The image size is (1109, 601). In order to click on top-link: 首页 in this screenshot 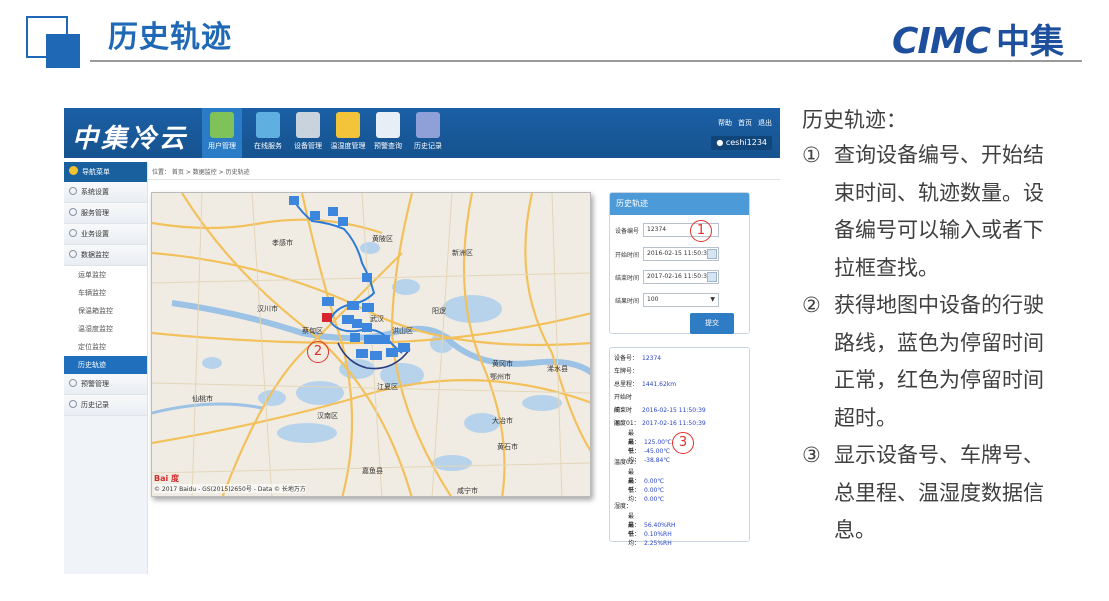, I will do `click(745, 123)`.